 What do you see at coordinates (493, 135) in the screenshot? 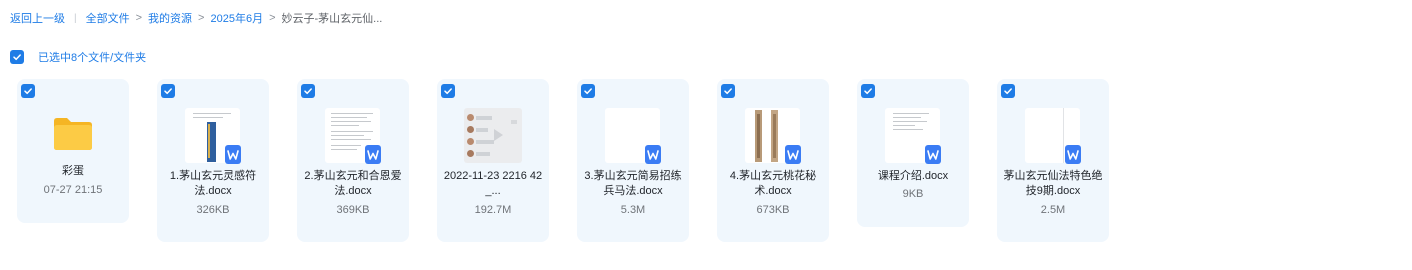
I see `video-thumbnail` at bounding box center [493, 135].